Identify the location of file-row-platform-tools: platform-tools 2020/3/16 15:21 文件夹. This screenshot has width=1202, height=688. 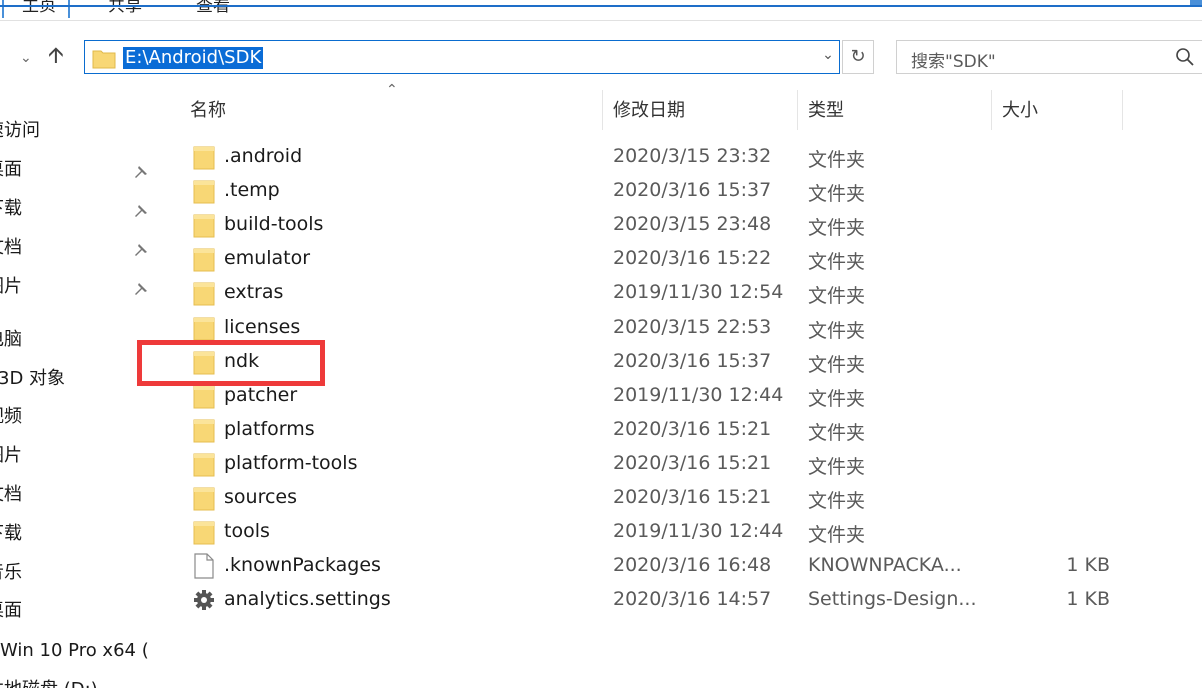
(681, 465).